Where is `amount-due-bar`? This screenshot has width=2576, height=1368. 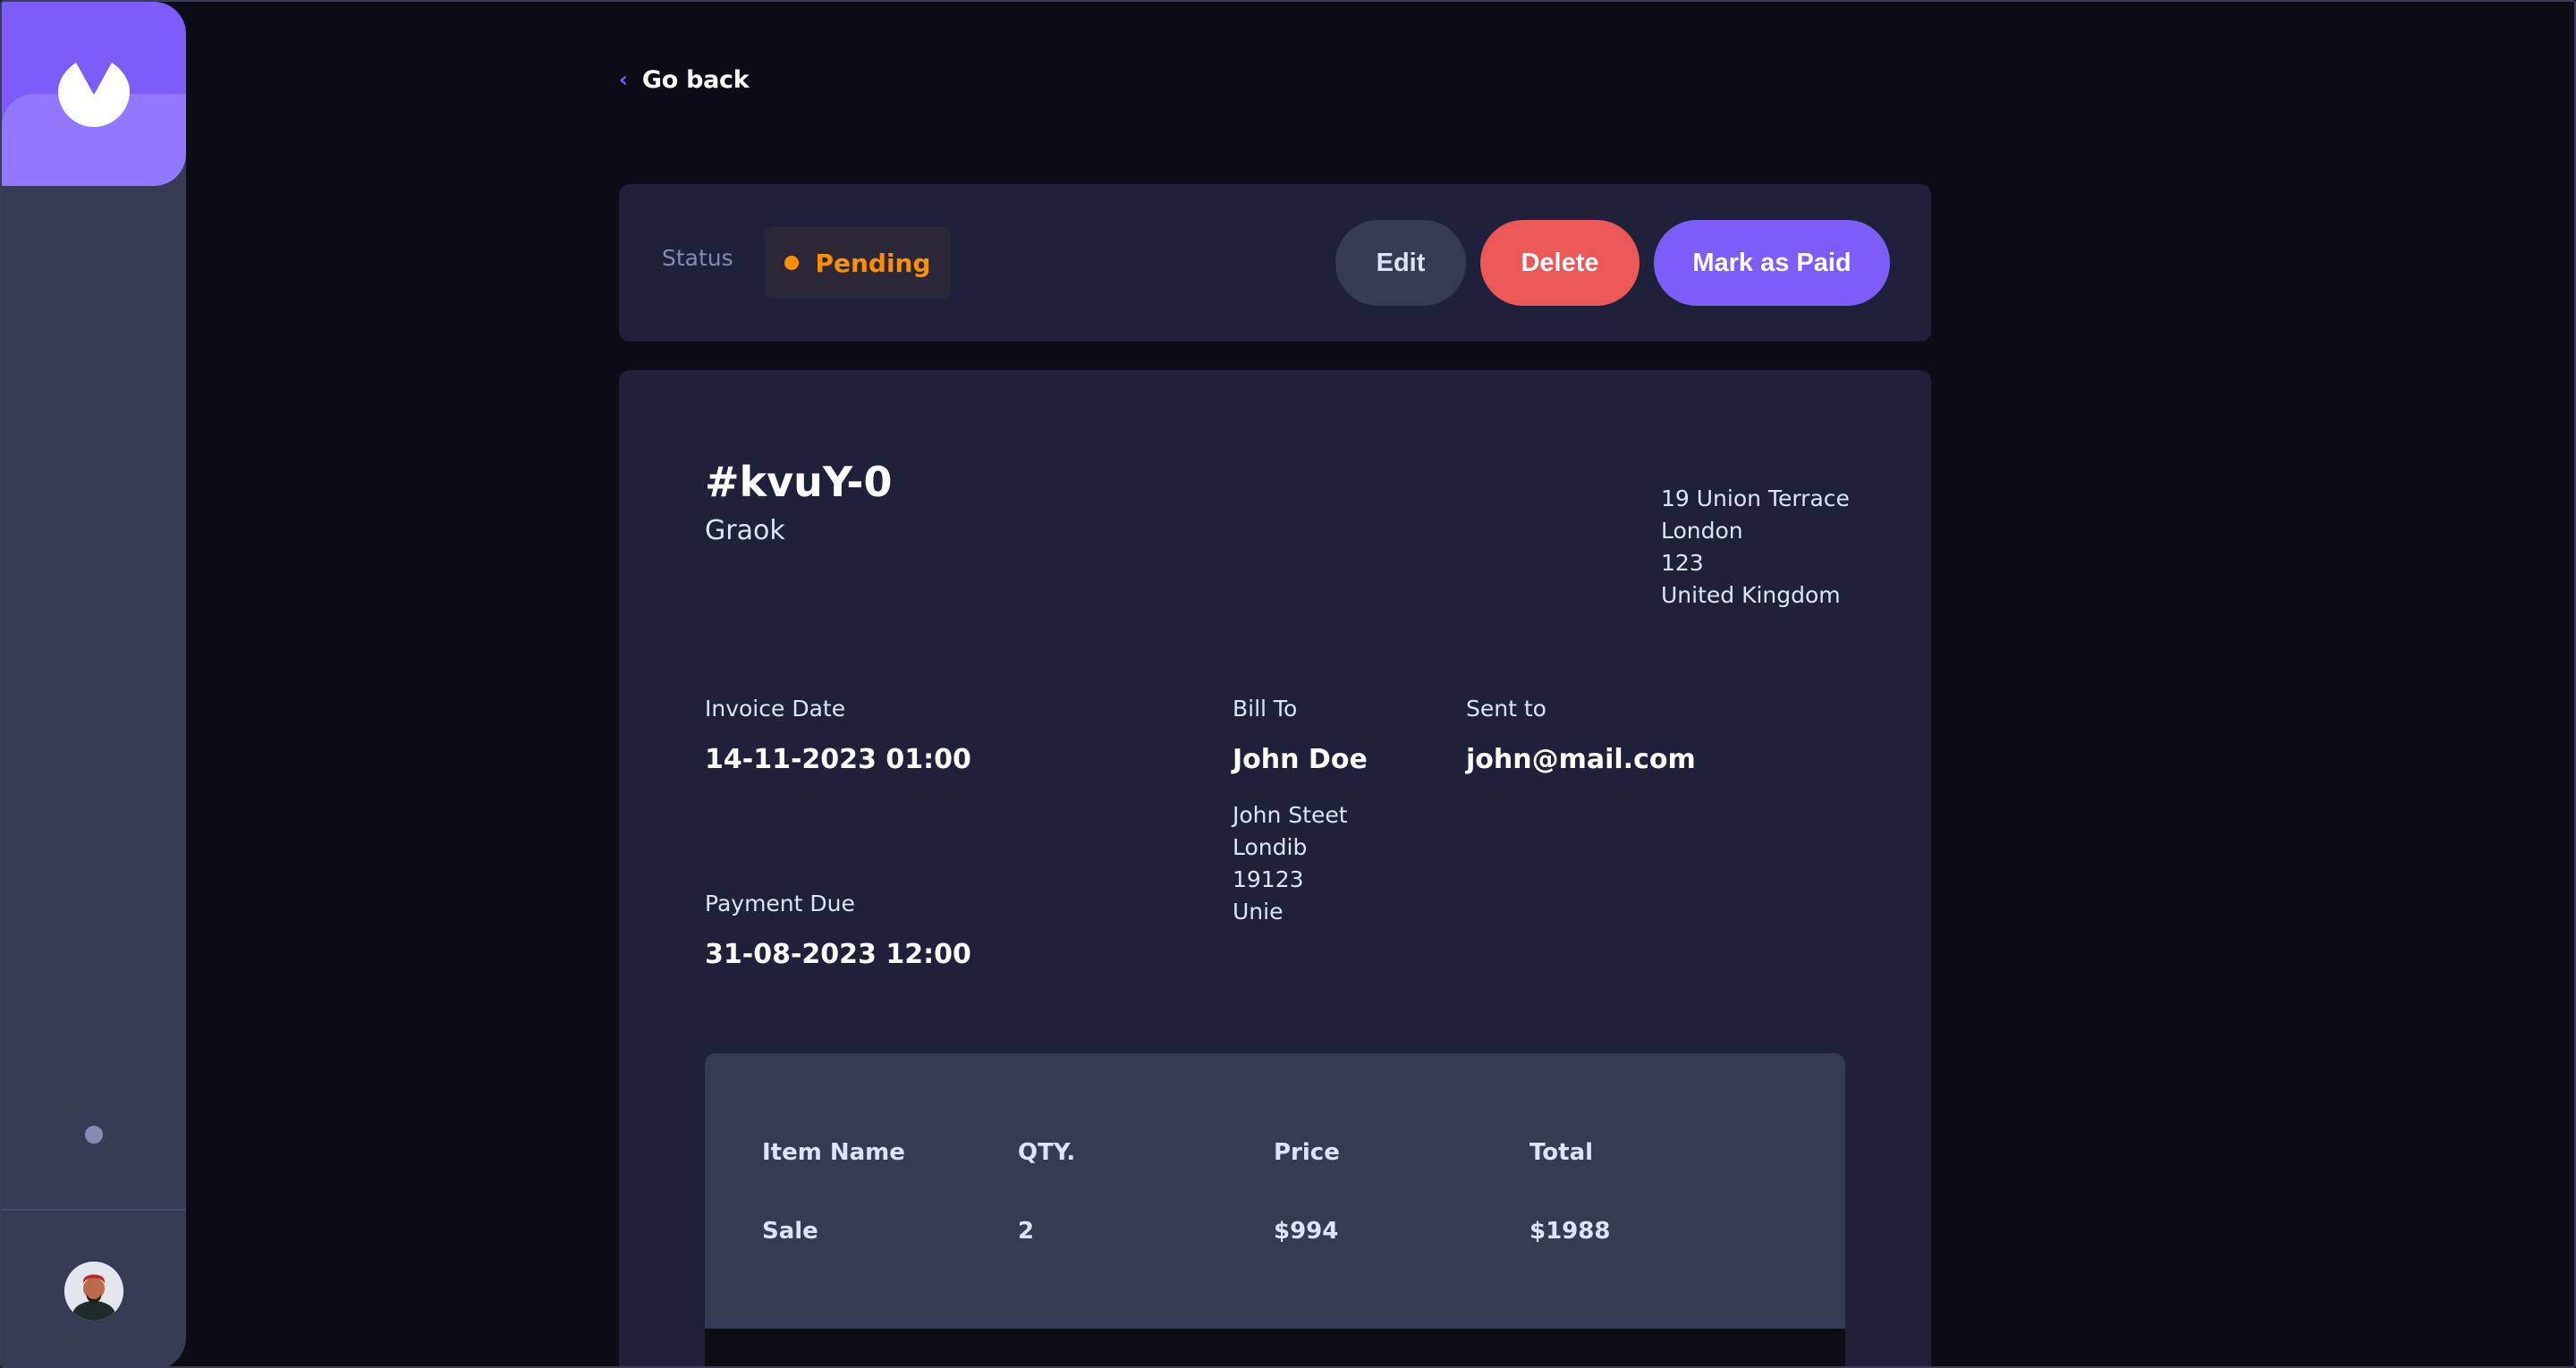 amount-due-bar is located at coordinates (1275, 1348).